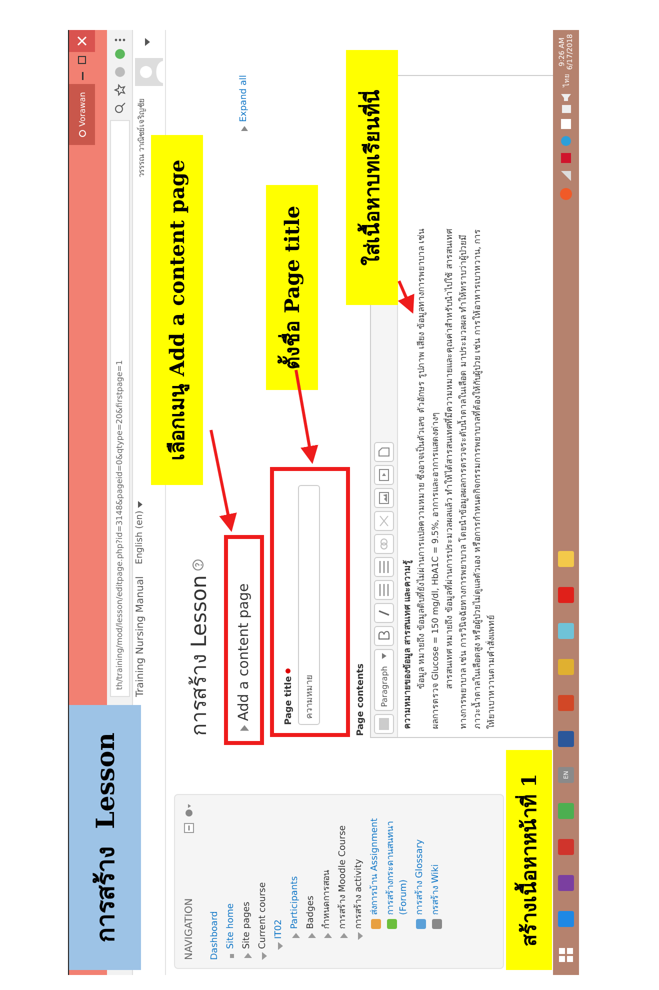 This screenshot has width=659, height=990. Describe the element at coordinates (105, 837) in the screenshot. I see `slide-title: การสร้าง Lesson` at that location.